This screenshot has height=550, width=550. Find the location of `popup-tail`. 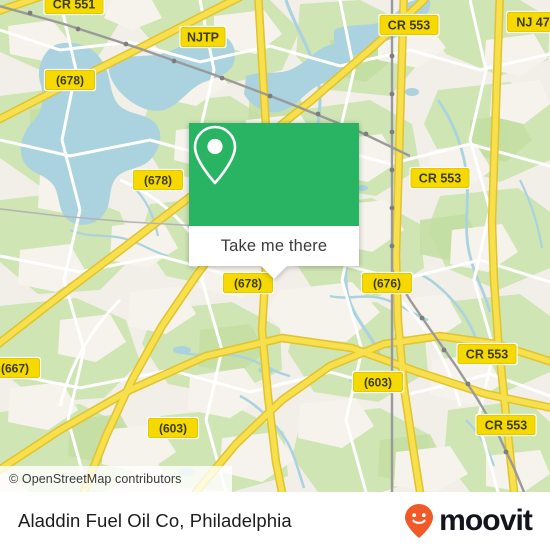

popup-tail is located at coordinates (274, 272).